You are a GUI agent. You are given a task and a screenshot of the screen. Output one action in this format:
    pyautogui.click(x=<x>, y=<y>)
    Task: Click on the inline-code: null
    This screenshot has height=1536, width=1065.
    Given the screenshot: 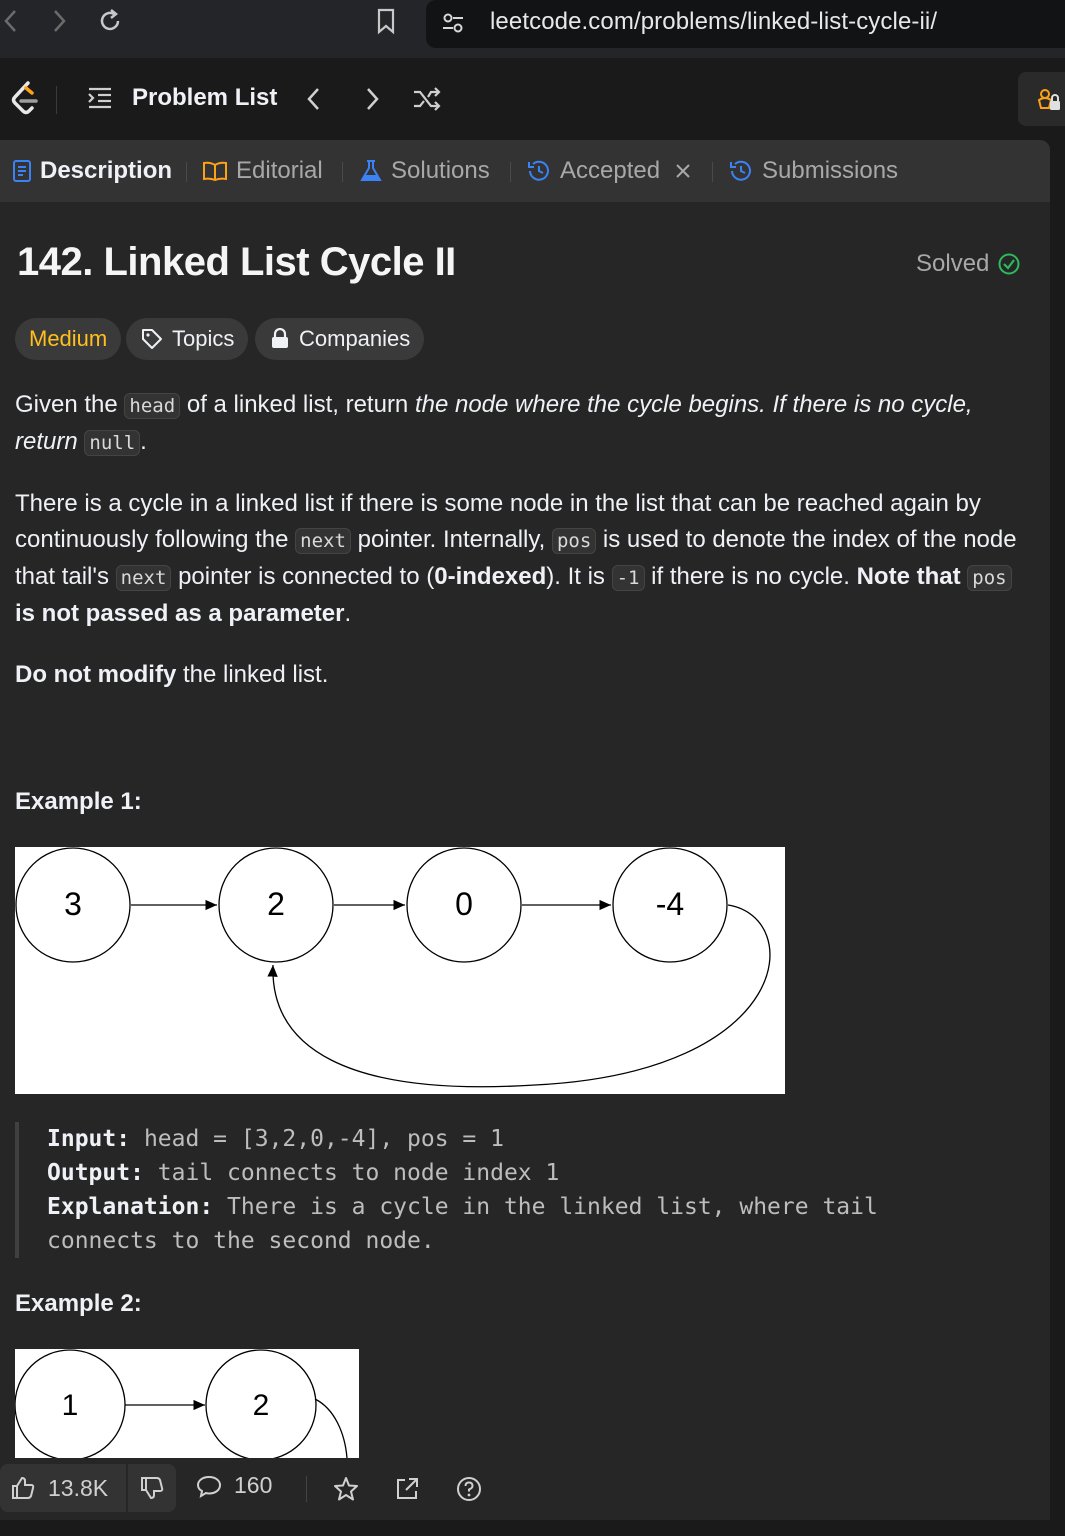 What is the action you would take?
    pyautogui.click(x=112, y=443)
    